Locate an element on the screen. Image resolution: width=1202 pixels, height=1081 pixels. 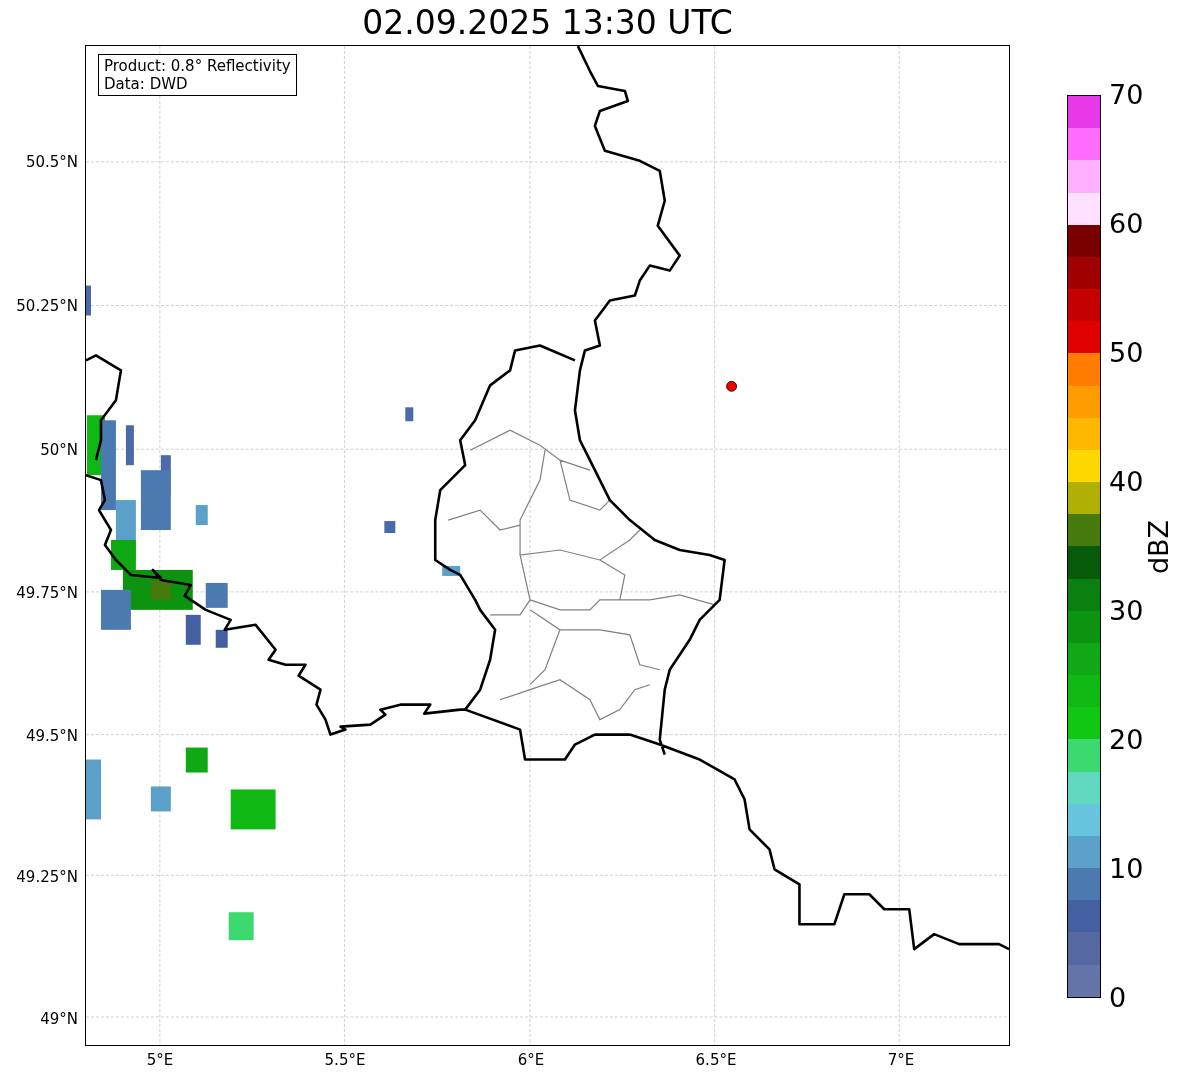
longitude-label: 5°E is located at coordinates (160, 1060).